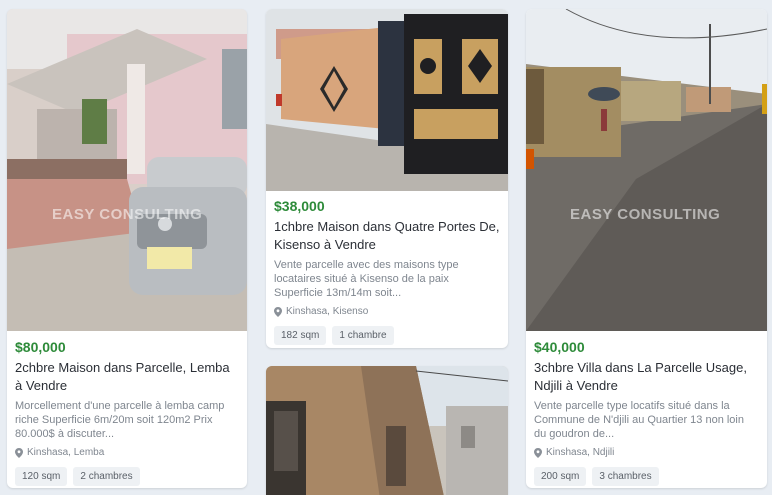  What do you see at coordinates (106, 476) in the screenshot?
I see `rooms-badge: 2 chambres` at bounding box center [106, 476].